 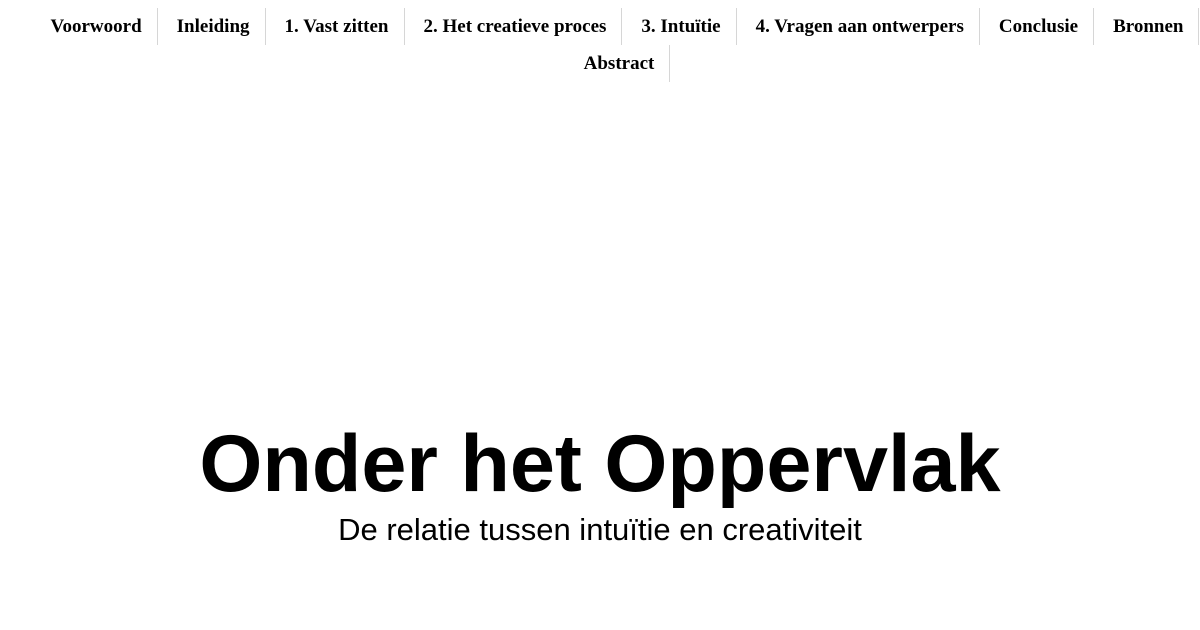 I want to click on nav-item-voorwoord: Voorwoord, so click(x=97, y=26).